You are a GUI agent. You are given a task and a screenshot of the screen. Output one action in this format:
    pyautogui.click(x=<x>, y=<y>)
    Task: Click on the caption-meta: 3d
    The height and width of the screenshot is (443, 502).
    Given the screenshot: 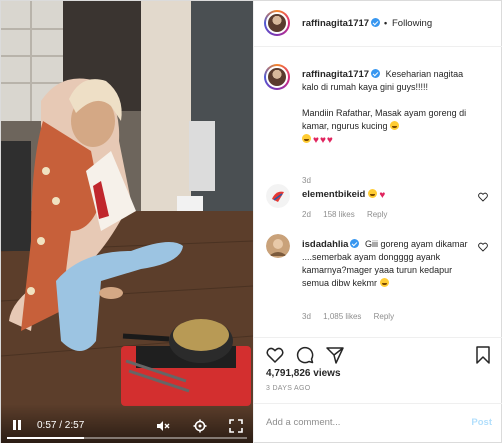 What is the action you would take?
    pyautogui.click(x=311, y=180)
    